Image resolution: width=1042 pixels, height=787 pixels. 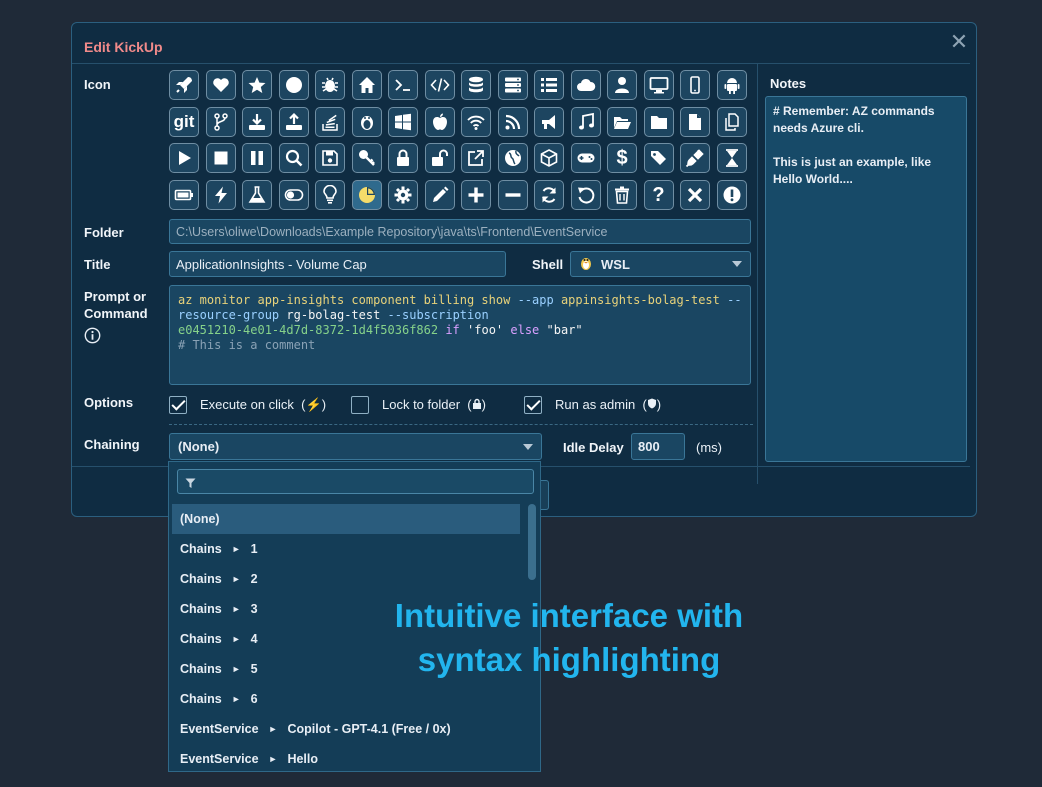 What do you see at coordinates (330, 194) in the screenshot?
I see `lightbulb-icon` at bounding box center [330, 194].